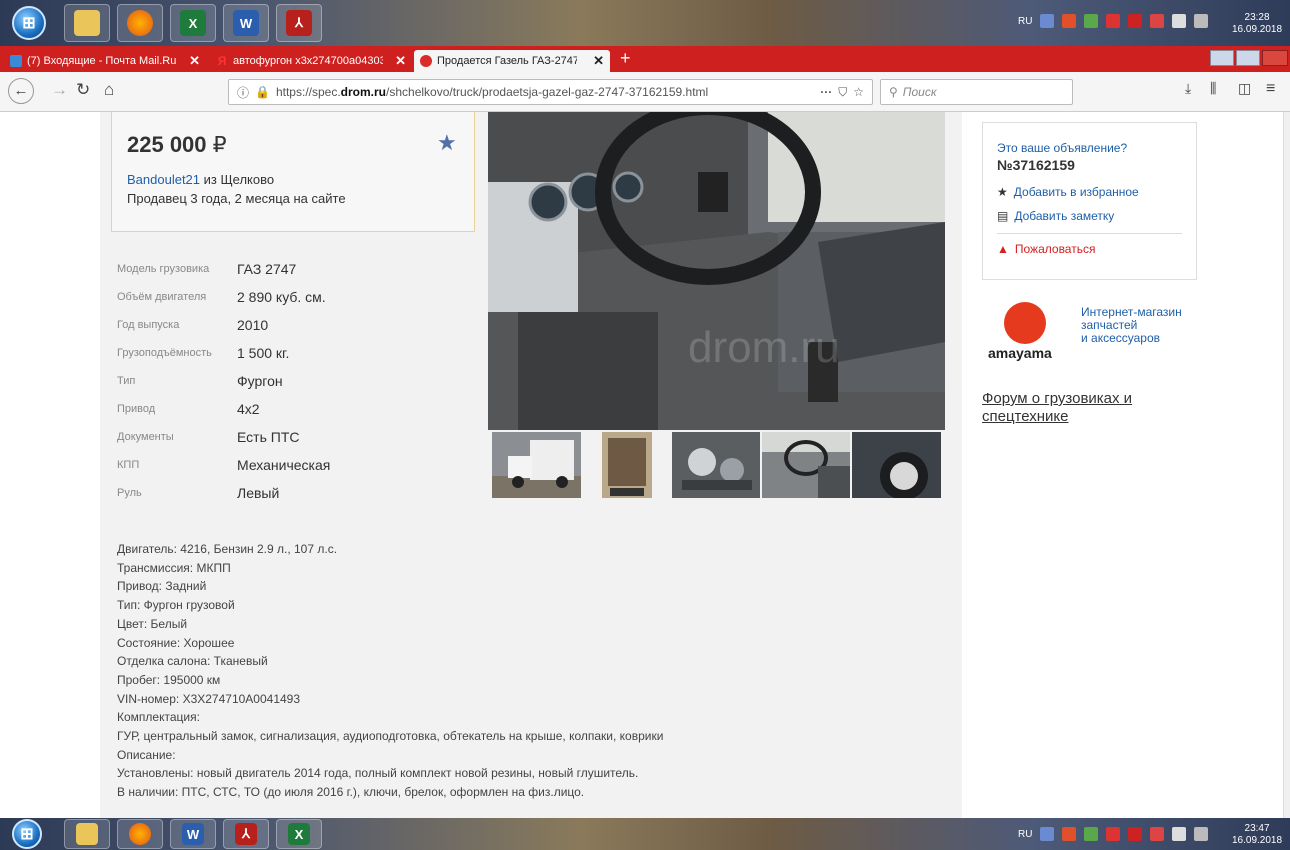 This screenshot has height=850, width=1290. I want to click on seller-link: Bandoulet21, so click(163, 179).